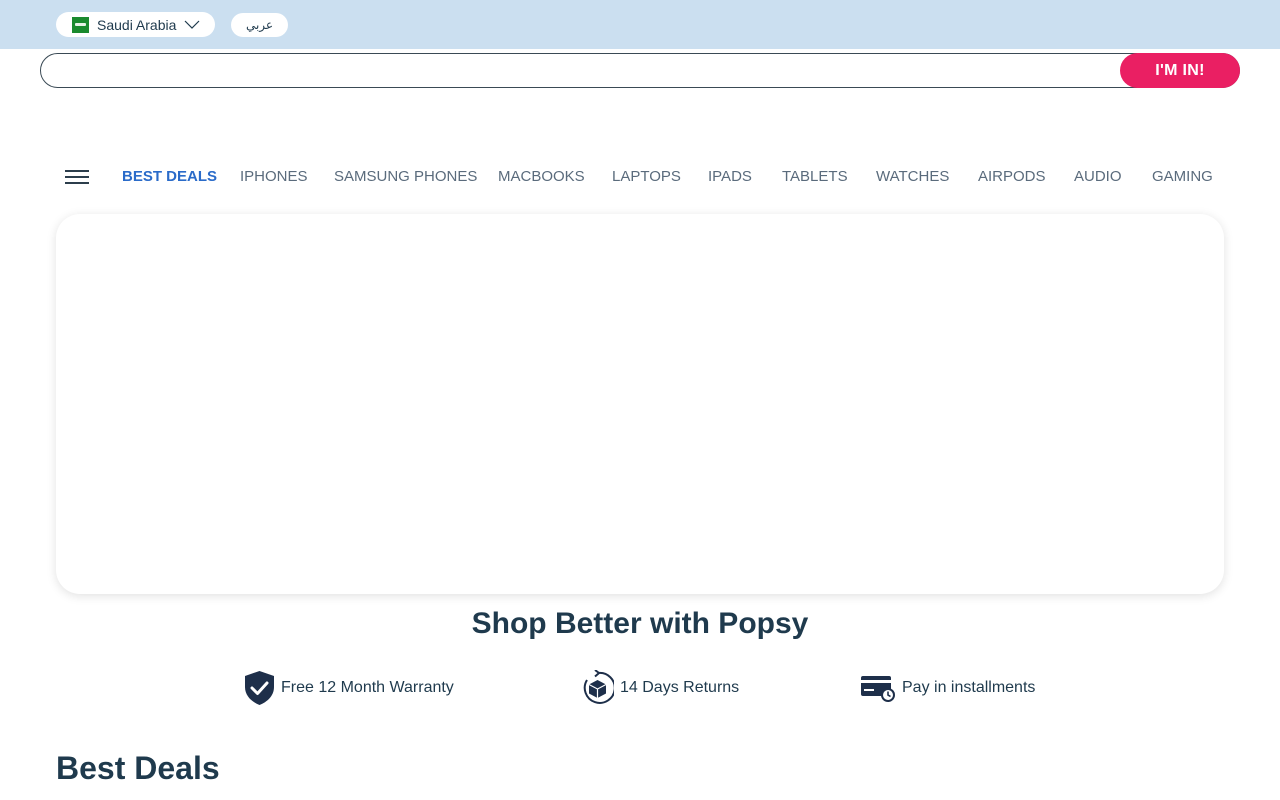 This screenshot has width=1280, height=800. I want to click on nav-item-iphones: IPHONES, so click(274, 176).